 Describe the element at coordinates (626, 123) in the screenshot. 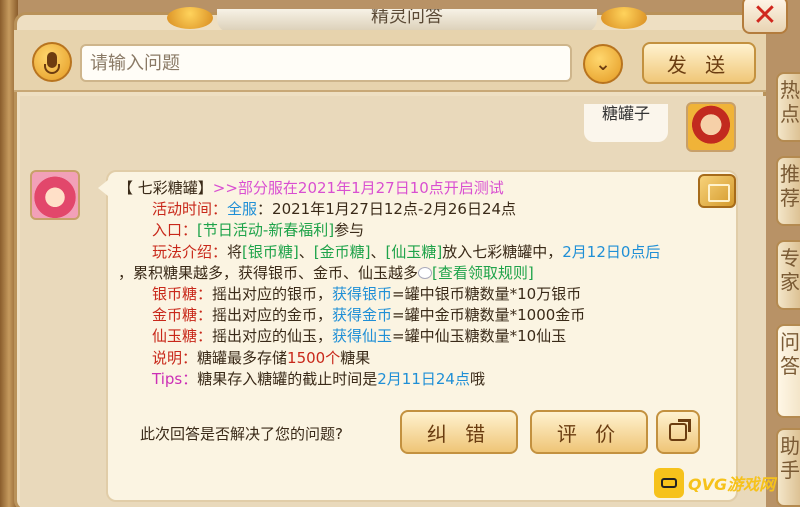

I see `user-message-bubble: 糖罐子` at that location.